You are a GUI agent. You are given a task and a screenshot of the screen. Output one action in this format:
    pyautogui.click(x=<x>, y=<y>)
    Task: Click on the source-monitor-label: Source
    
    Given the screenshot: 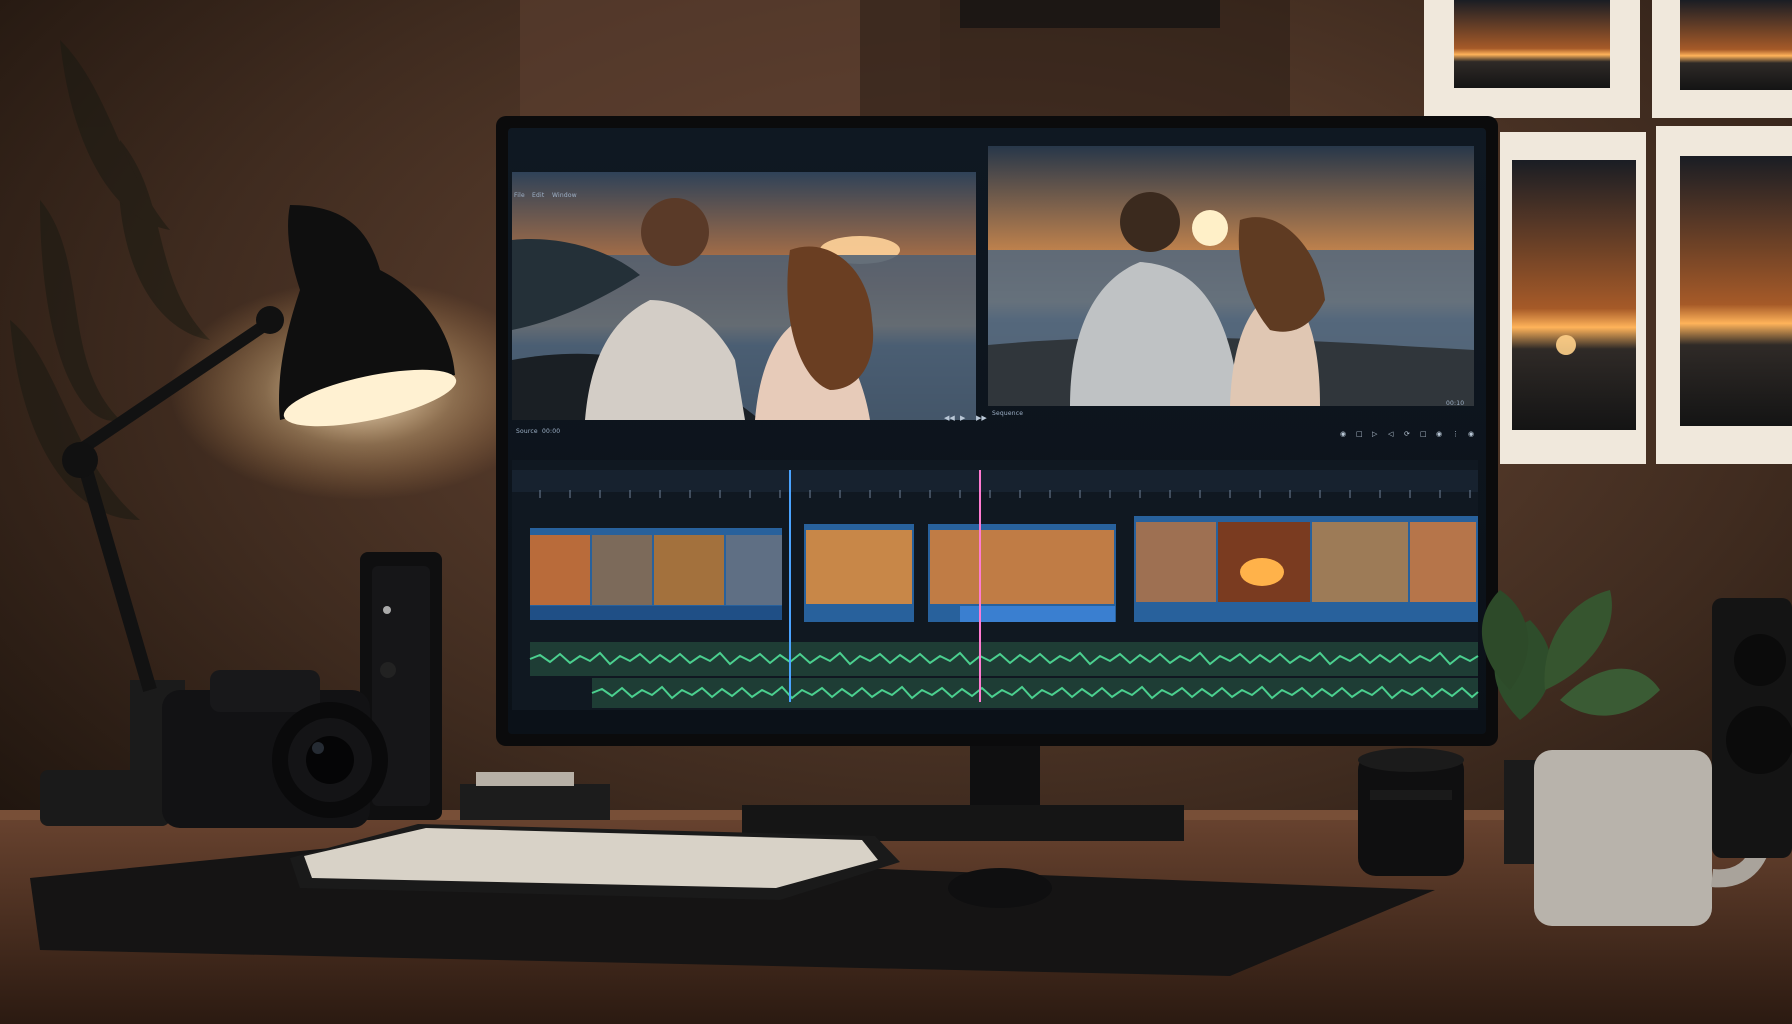 What is the action you would take?
    pyautogui.click(x=527, y=431)
    